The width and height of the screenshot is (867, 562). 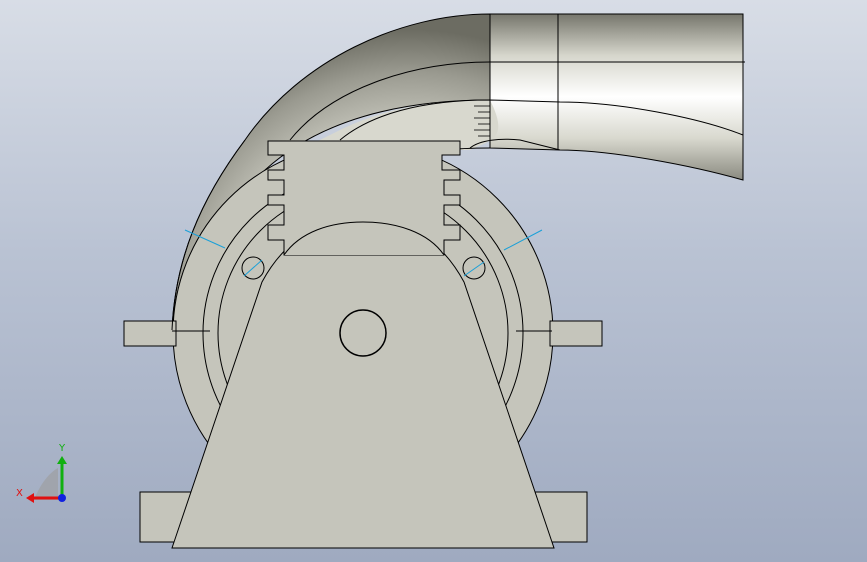 What do you see at coordinates (363, 333) in the screenshot?
I see `shaft-hole` at bounding box center [363, 333].